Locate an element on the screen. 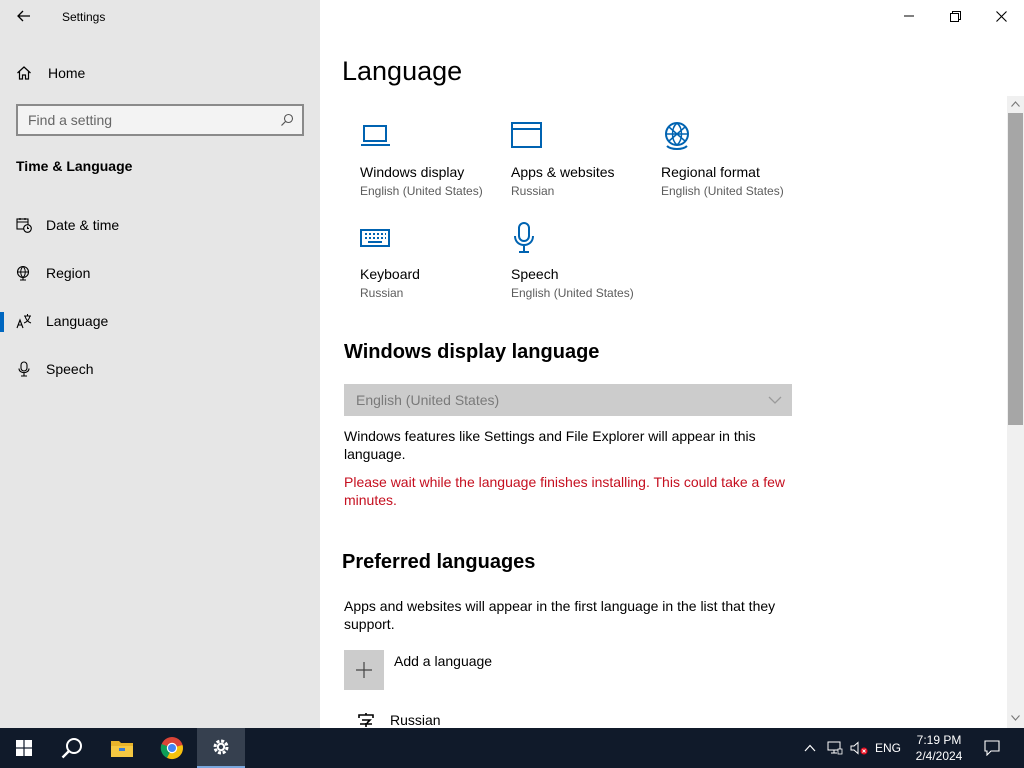  volume-muted-icon is located at coordinates (859, 748).